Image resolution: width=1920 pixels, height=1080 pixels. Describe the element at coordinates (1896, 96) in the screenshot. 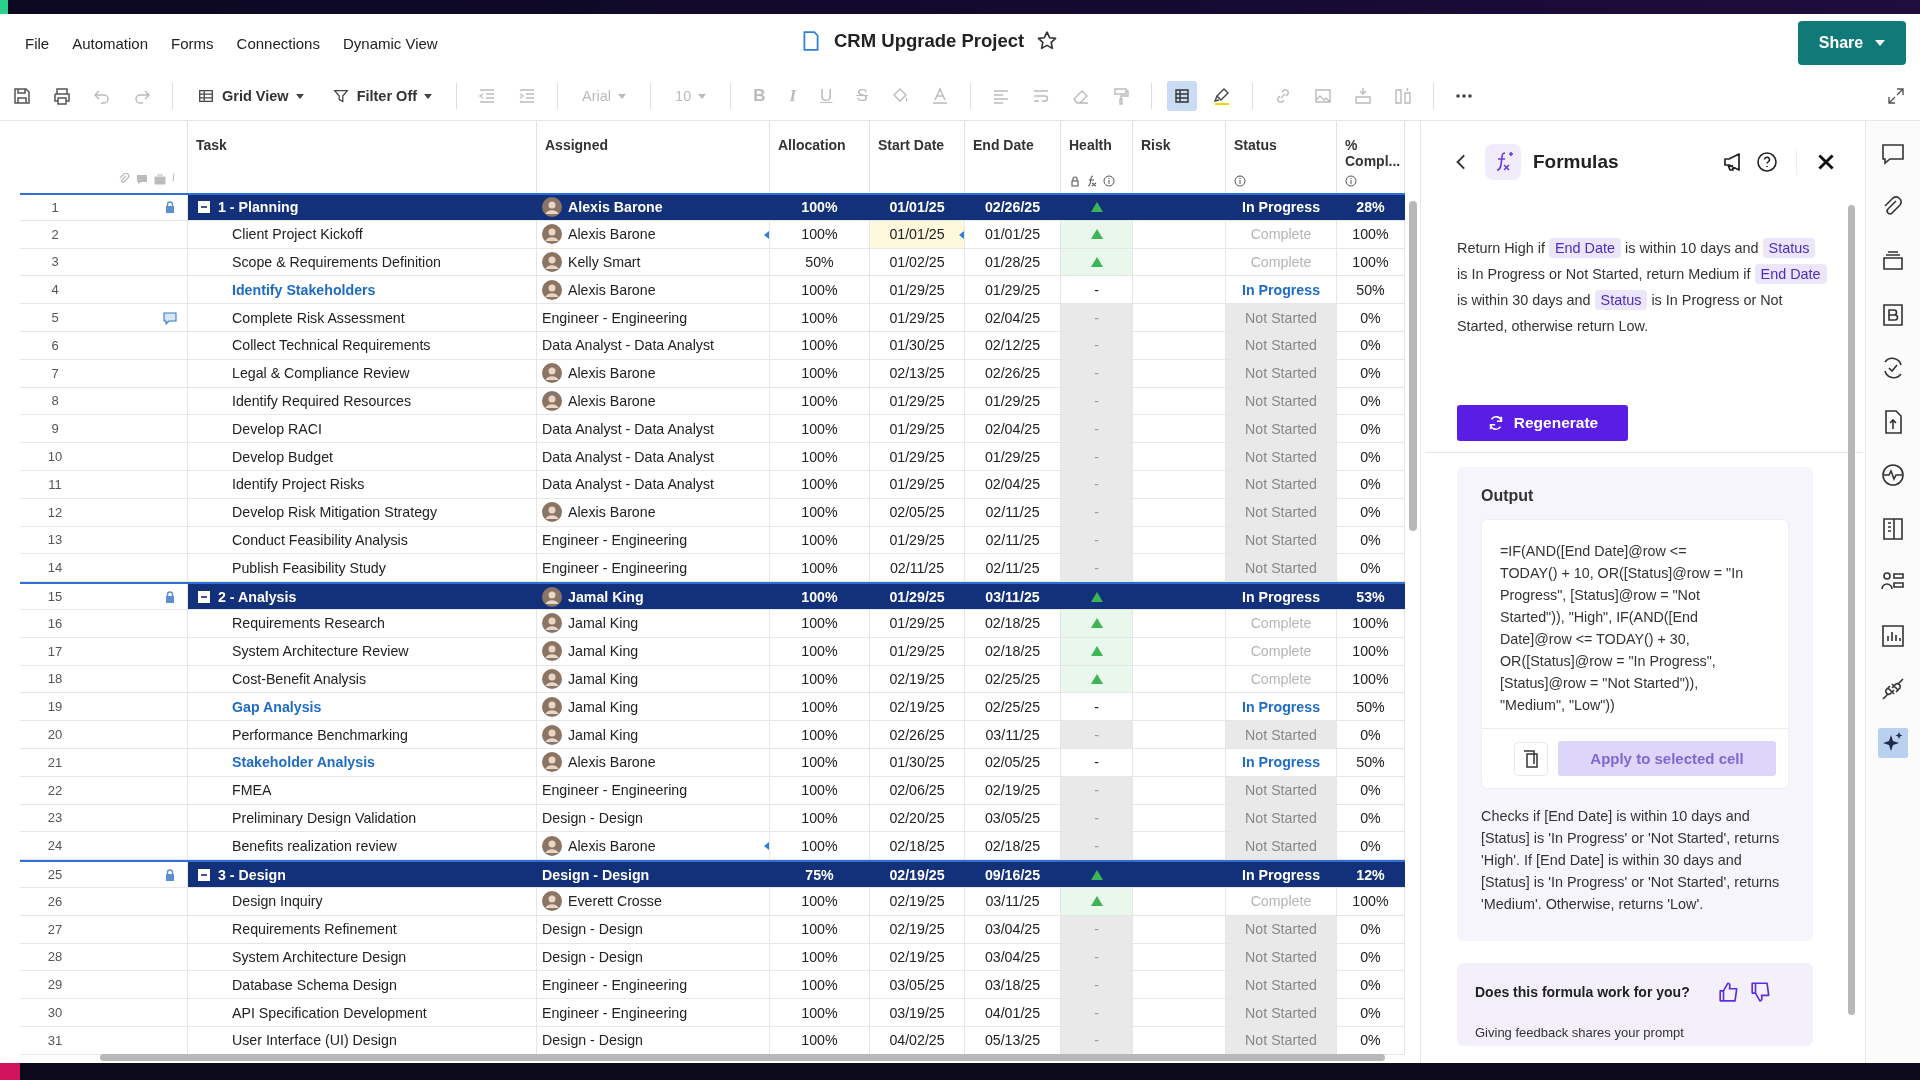

I see `expand-icon` at that location.